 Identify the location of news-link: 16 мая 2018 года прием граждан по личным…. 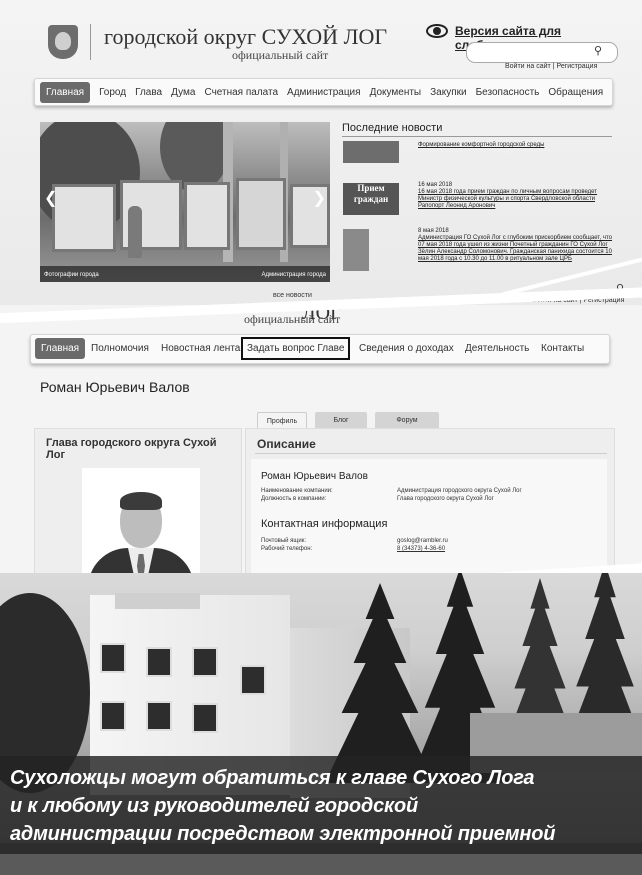
(507, 199).